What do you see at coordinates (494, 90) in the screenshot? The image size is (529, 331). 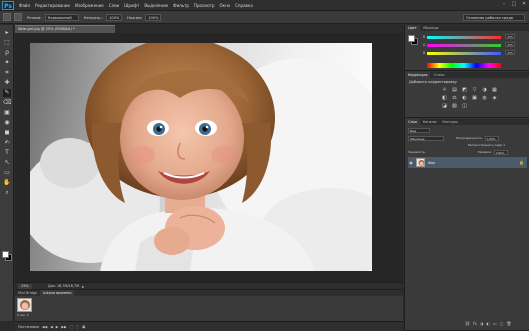 I see `hue-saturation-icon: ▦` at bounding box center [494, 90].